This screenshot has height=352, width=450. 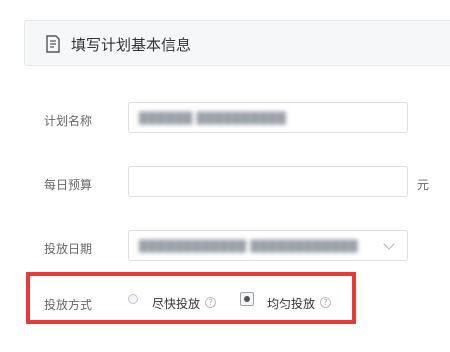 I want to click on daily-budget-label: 每日预算, so click(x=68, y=185).